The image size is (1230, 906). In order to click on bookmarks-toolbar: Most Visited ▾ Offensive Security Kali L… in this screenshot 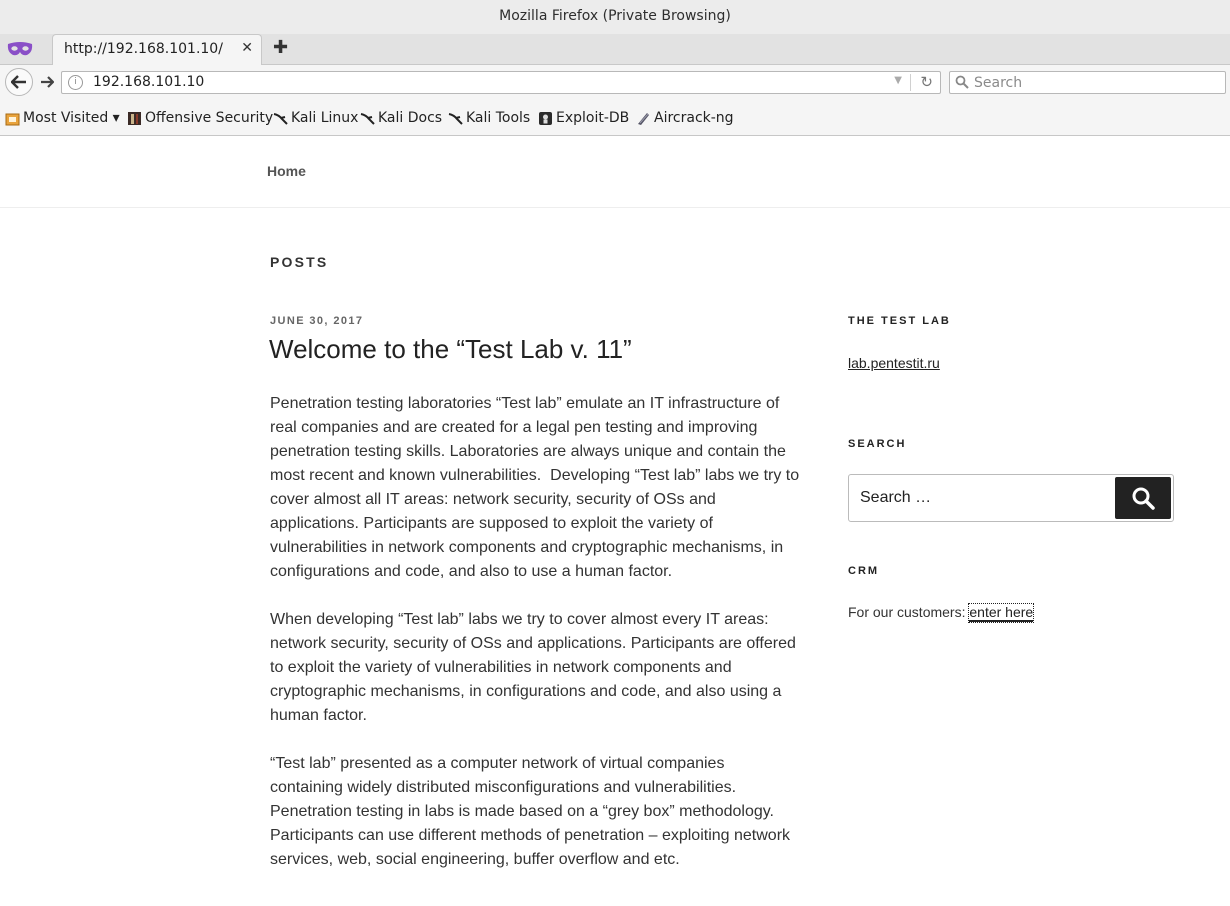, I will do `click(615, 118)`.